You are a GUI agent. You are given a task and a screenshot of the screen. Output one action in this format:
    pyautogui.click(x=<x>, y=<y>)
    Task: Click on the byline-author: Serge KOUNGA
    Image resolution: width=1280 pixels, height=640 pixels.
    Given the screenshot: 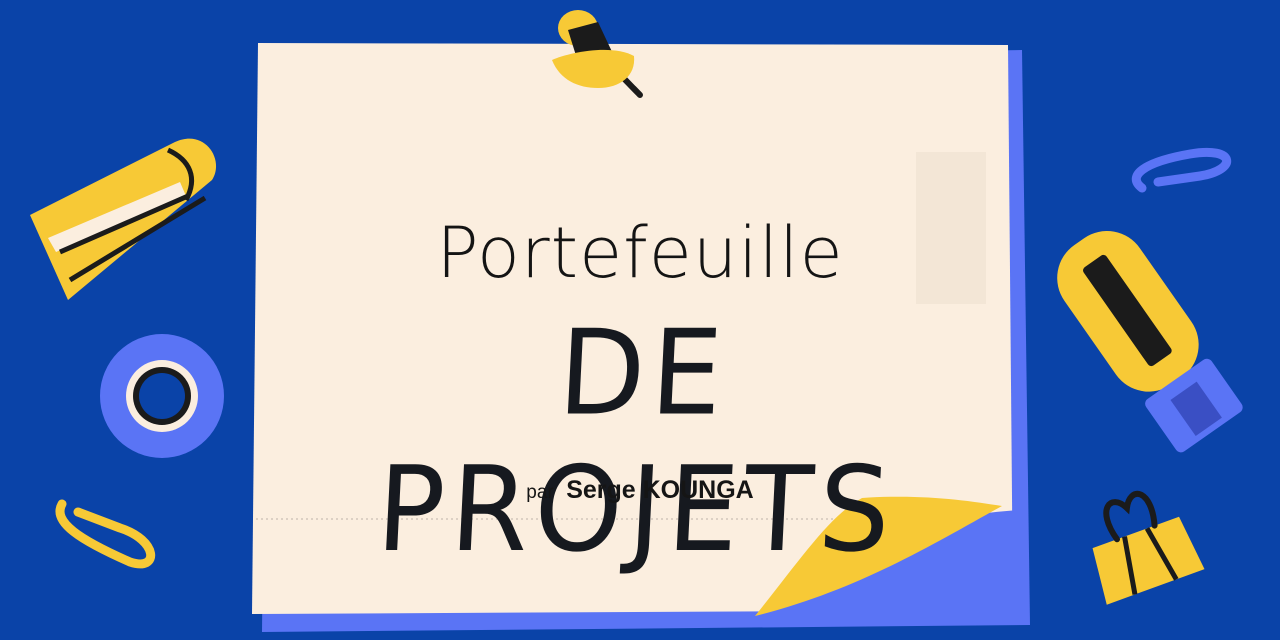 What is the action you would take?
    pyautogui.click(x=660, y=490)
    